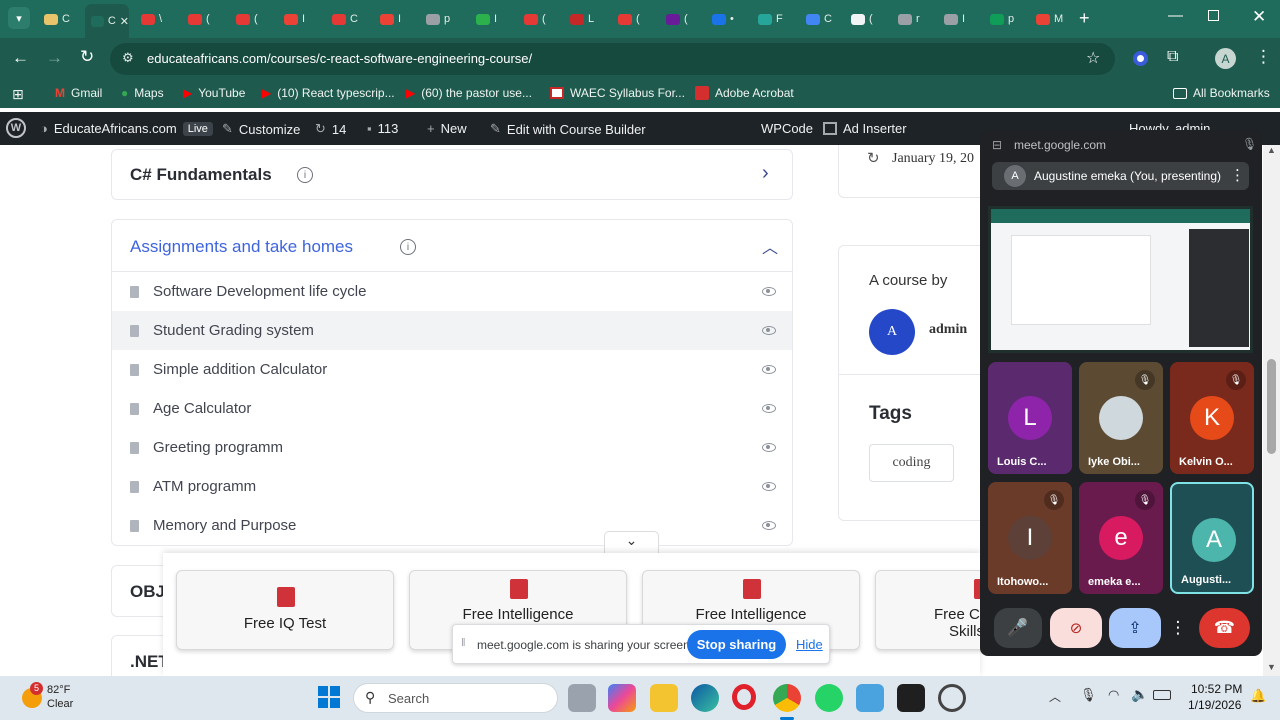  Describe the element at coordinates (770, 246) in the screenshot. I see `chevron-up-icon: ︿` at that location.